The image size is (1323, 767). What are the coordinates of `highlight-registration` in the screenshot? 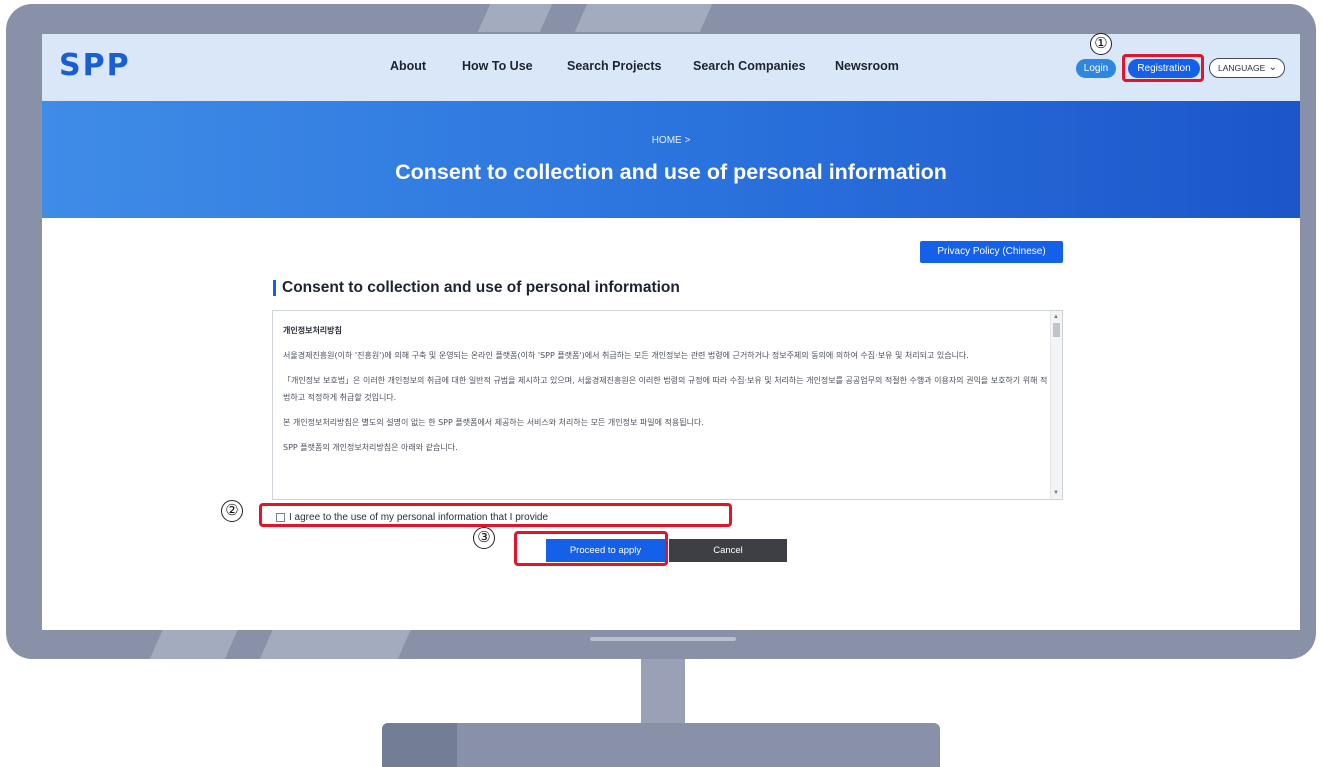 It's located at (1163, 68).